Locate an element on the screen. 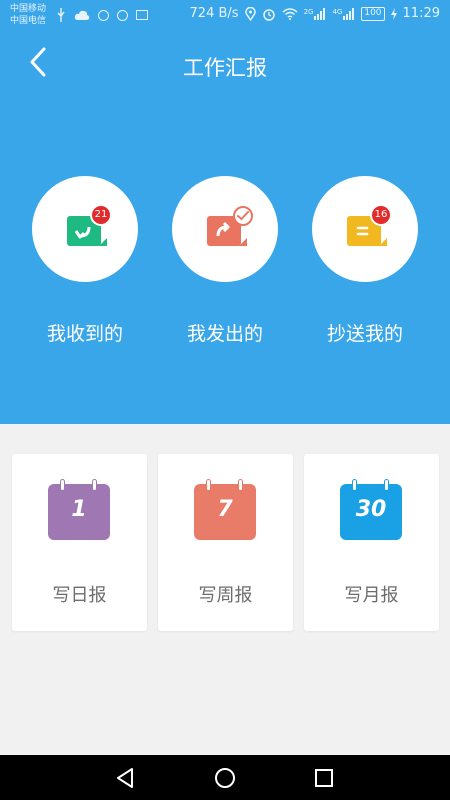  monthly-report-label: 写月报 is located at coordinates (371, 595).